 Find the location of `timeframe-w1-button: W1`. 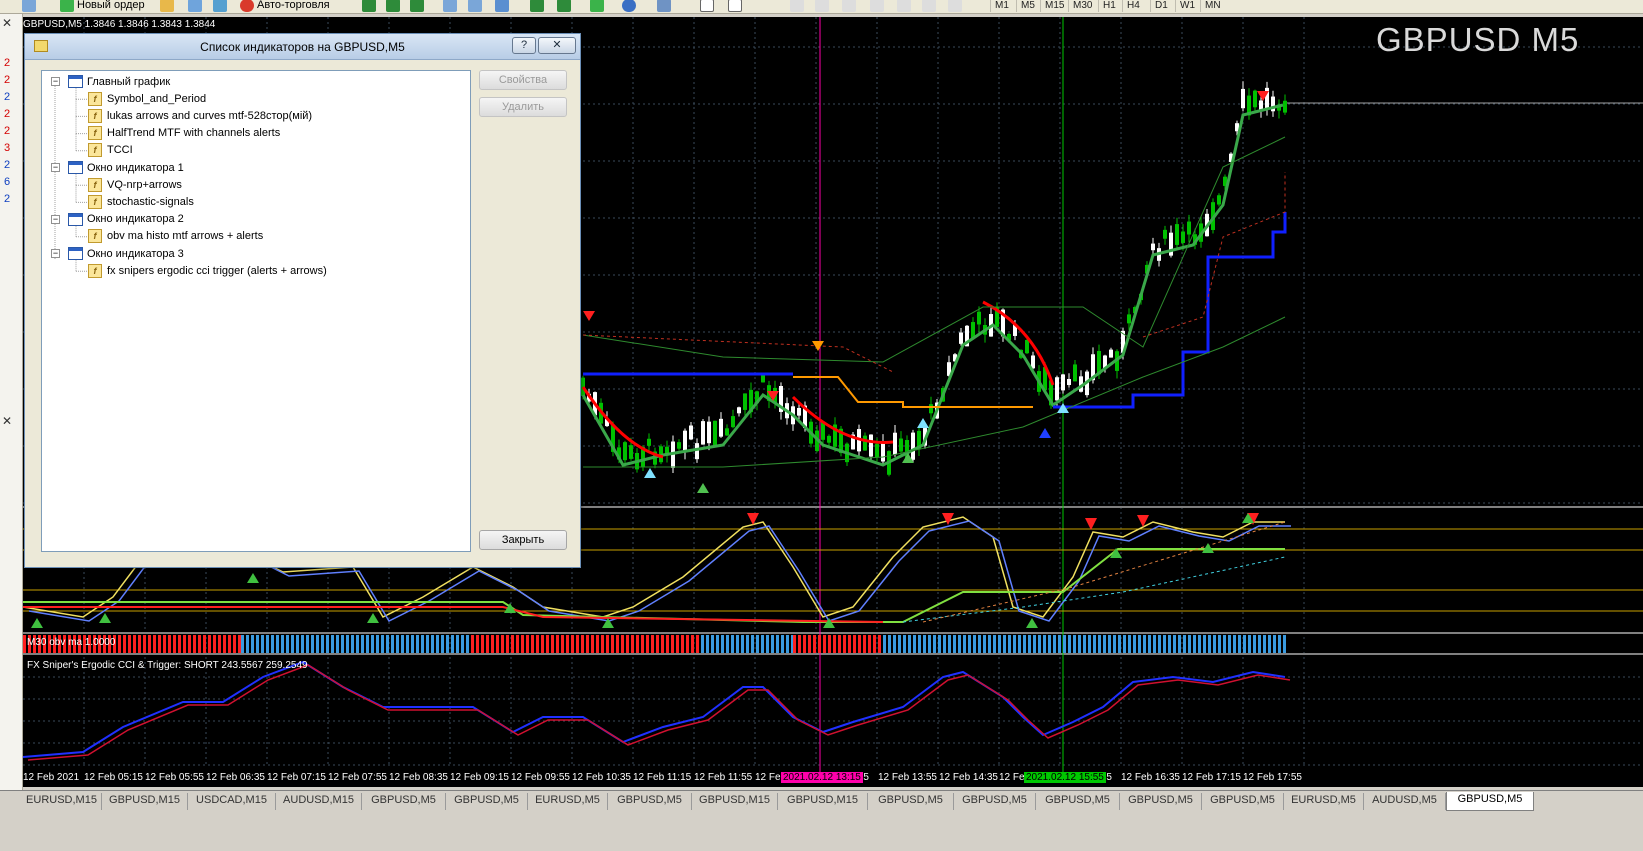

timeframe-w1-button: W1 is located at coordinates (1187, 6).